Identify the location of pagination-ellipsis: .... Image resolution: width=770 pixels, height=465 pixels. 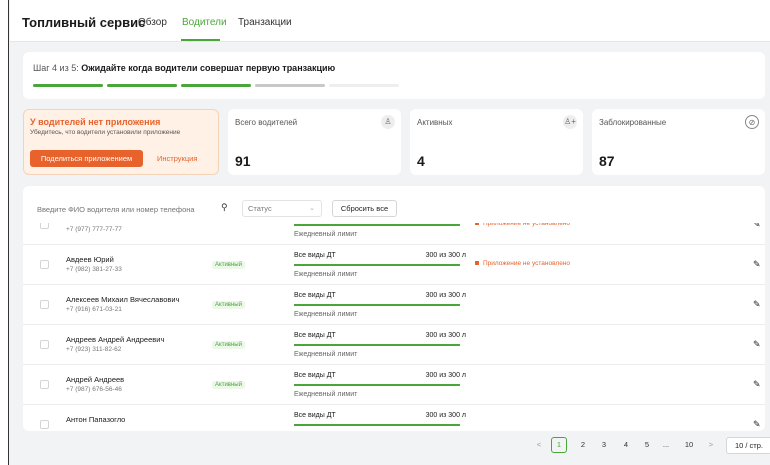
(666, 444).